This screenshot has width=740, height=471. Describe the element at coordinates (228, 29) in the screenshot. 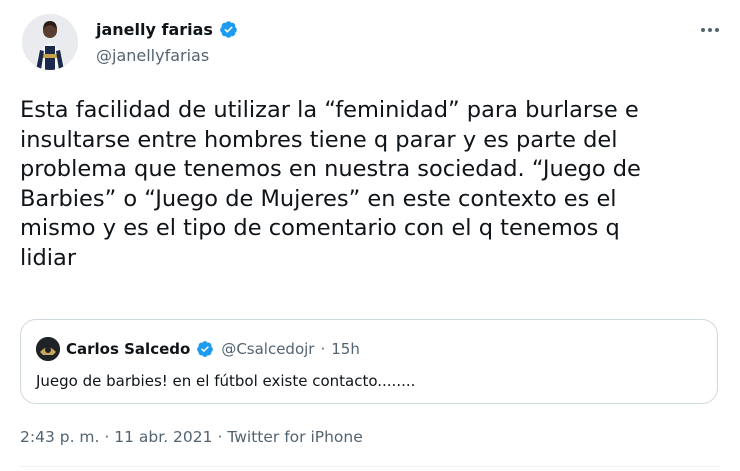

I see `verified-badge-icon` at that location.